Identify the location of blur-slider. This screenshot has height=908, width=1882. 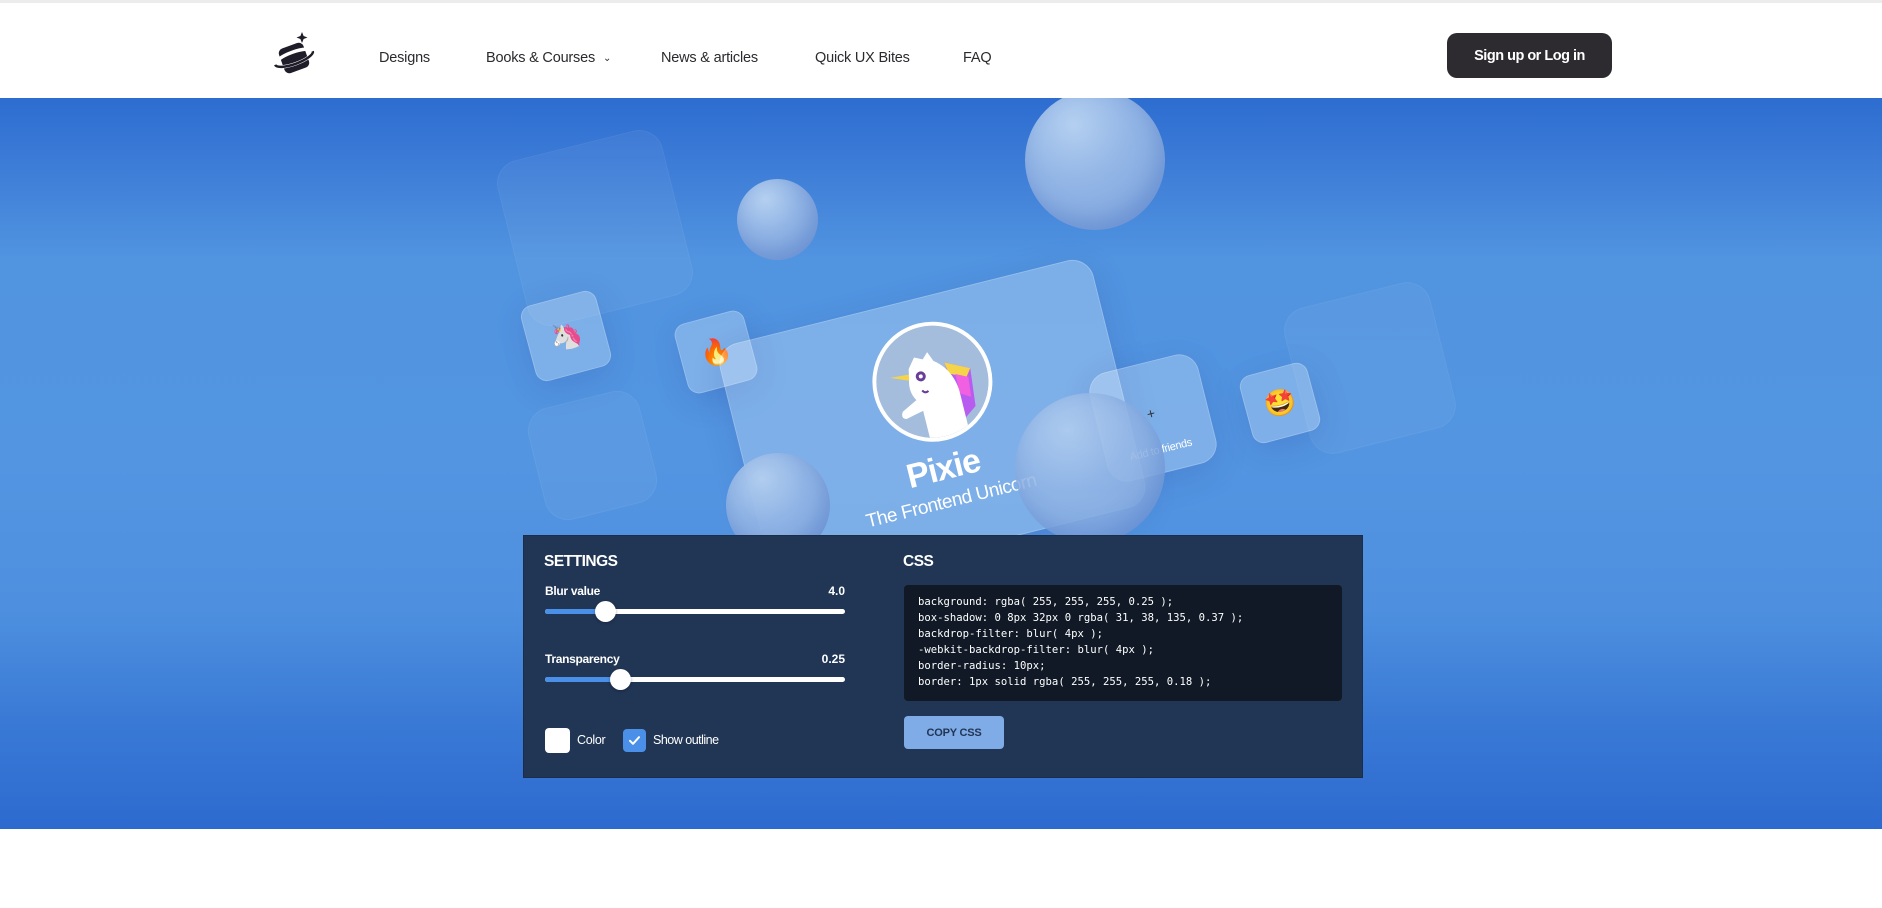
(695, 611).